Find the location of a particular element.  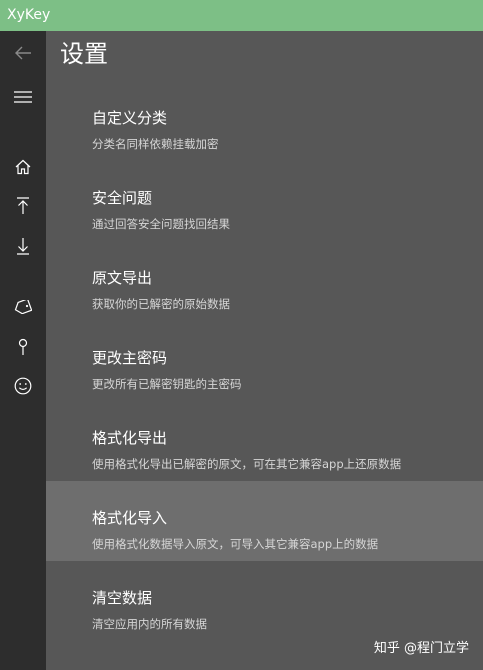

settings-item-description: 通过回答安全问题找回结果 is located at coordinates (161, 224).